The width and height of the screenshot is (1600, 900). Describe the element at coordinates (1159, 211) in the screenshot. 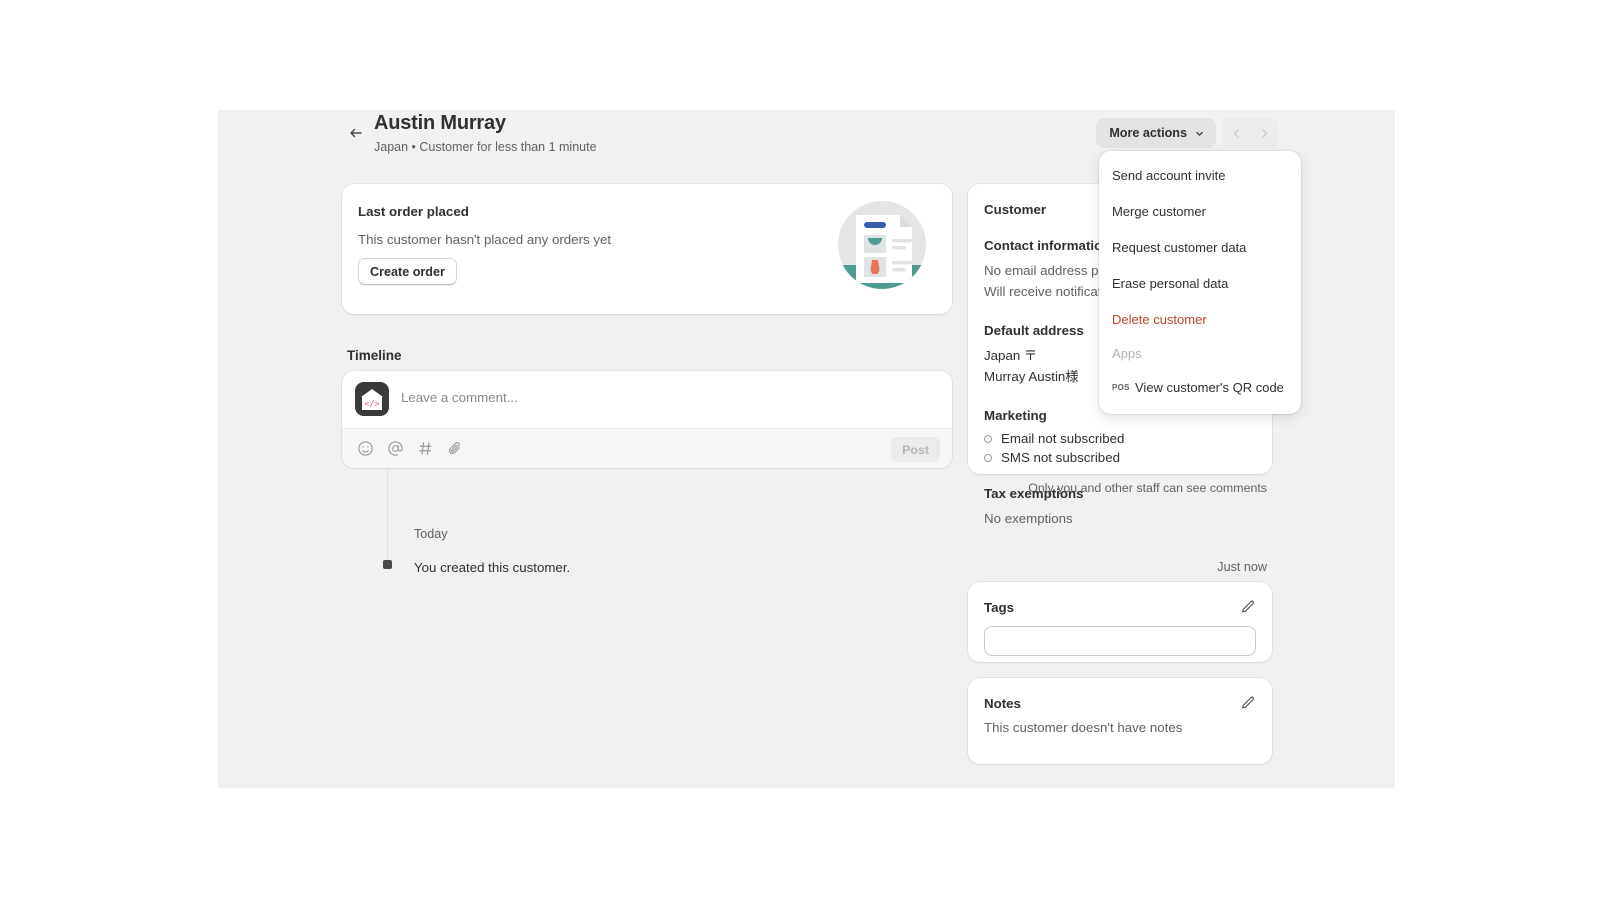

I see `menu-item-label: Merge customer` at that location.